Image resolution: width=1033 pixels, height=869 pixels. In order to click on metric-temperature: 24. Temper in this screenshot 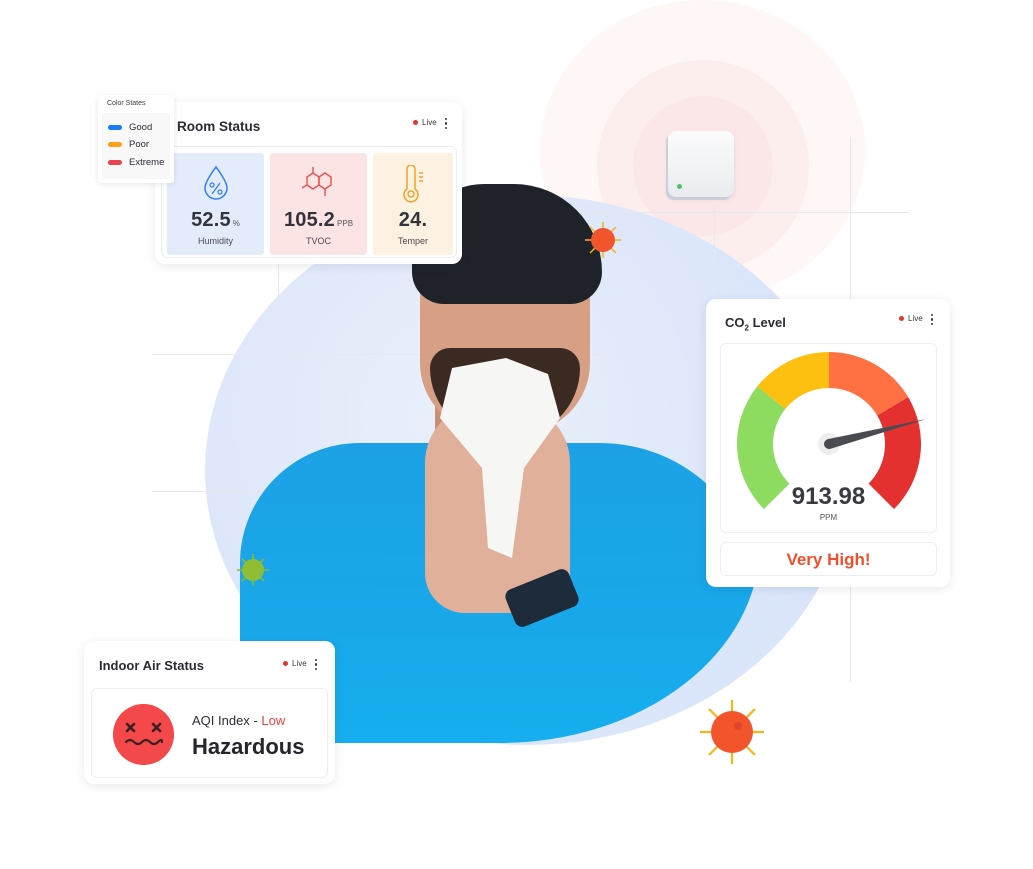, I will do `click(413, 204)`.